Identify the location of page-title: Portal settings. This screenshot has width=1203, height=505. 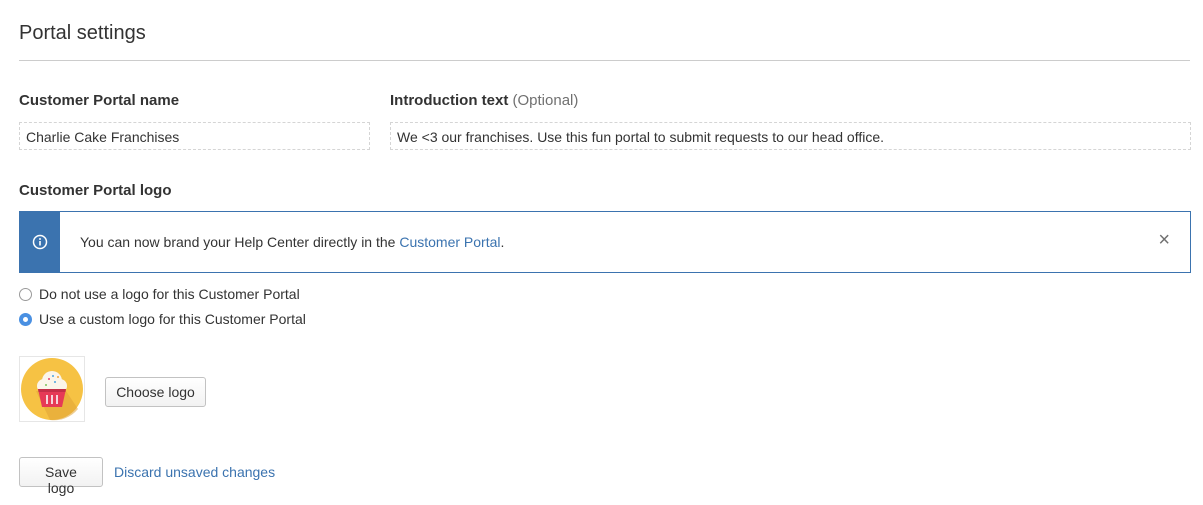
(82, 33).